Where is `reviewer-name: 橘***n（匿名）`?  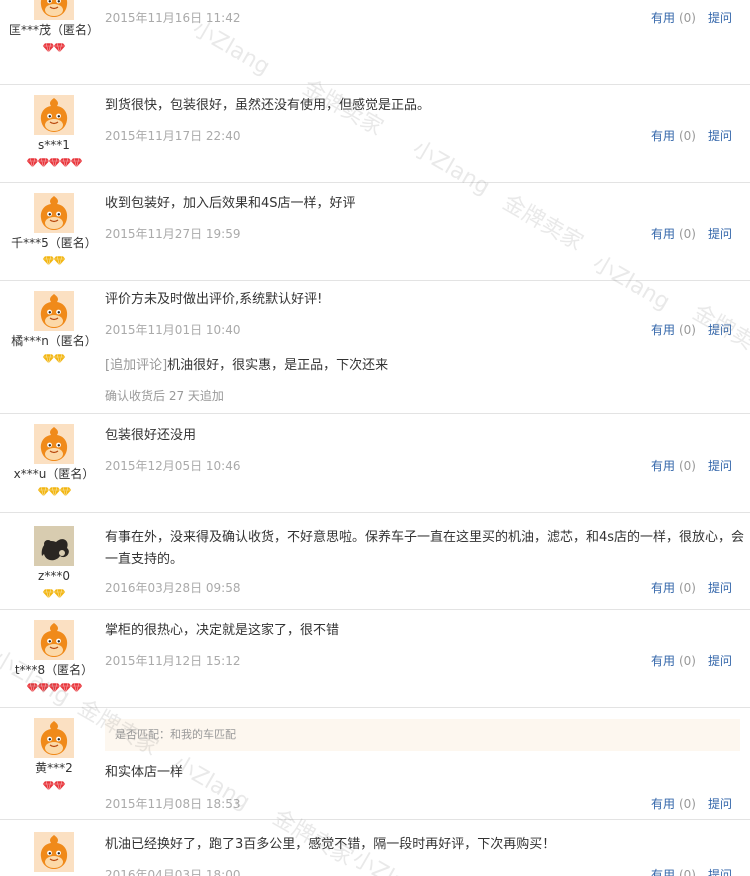
reviewer-name: 橘***n（匿名） is located at coordinates (54, 341).